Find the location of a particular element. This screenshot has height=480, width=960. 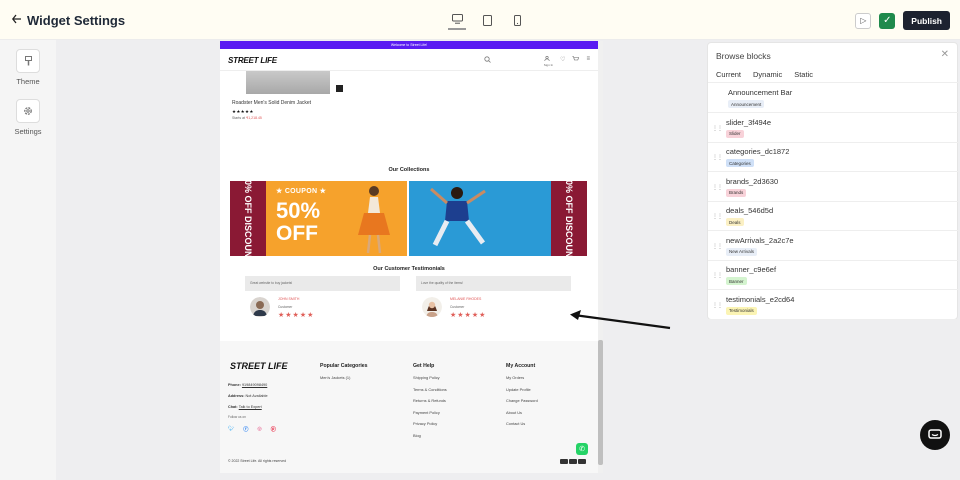

twitter-icon: 🐦︎ is located at coordinates (231, 429).